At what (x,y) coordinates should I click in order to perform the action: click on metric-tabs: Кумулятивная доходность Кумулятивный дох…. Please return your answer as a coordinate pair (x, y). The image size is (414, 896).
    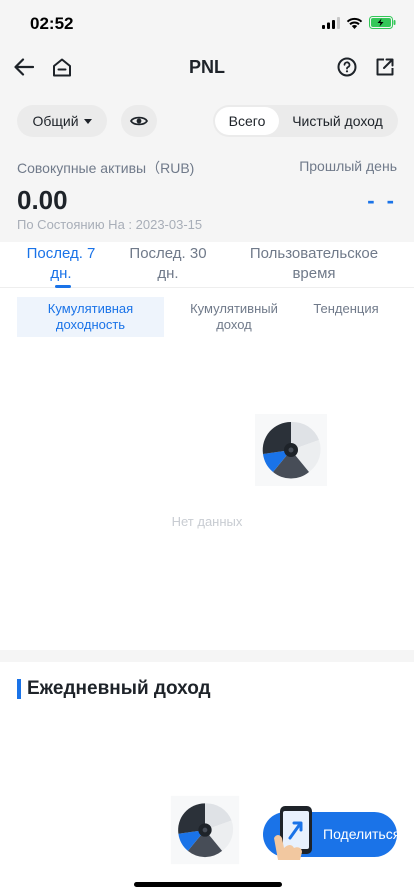
    Looking at the image, I should click on (207, 318).